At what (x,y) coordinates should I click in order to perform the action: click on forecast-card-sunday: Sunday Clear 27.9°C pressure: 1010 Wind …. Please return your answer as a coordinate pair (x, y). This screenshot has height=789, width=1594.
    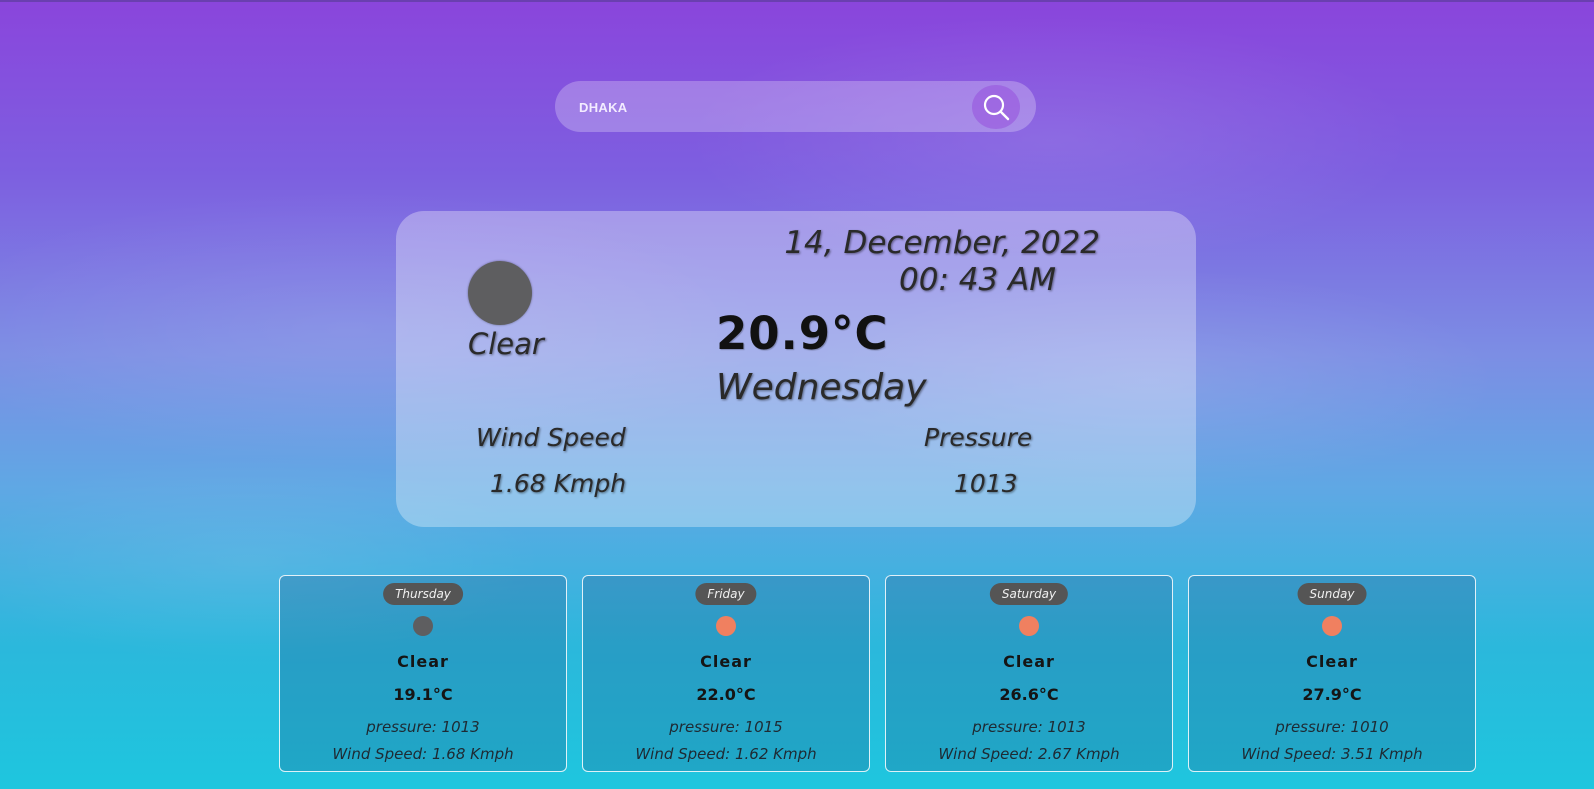
    Looking at the image, I should click on (1332, 673).